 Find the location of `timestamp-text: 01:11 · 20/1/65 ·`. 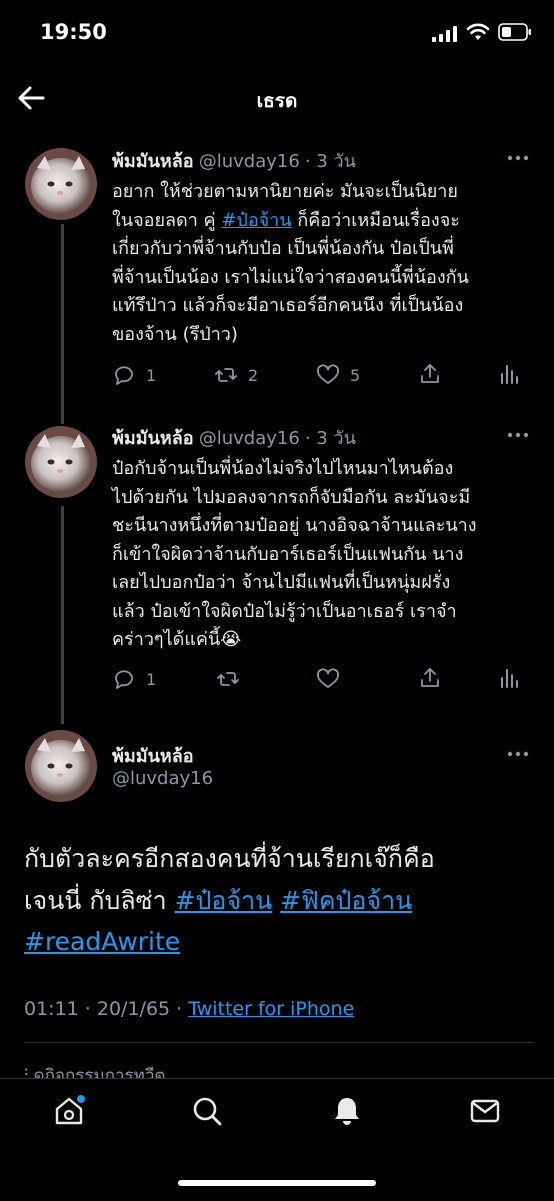

timestamp-text: 01:11 · 20/1/65 · is located at coordinates (106, 1009).